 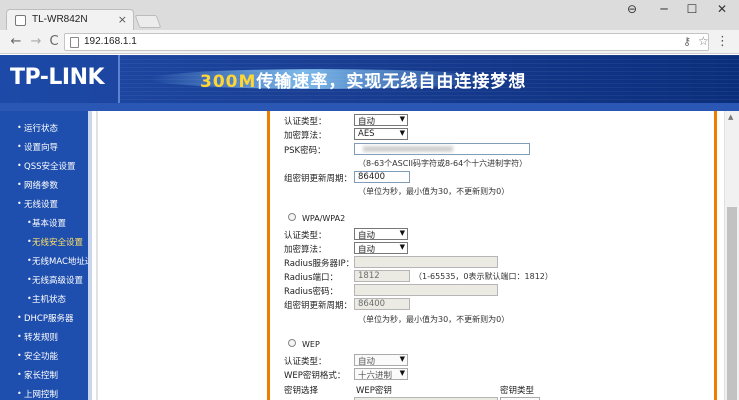 What do you see at coordinates (732, 303) in the screenshot?
I see `scroll-thumb` at bounding box center [732, 303].